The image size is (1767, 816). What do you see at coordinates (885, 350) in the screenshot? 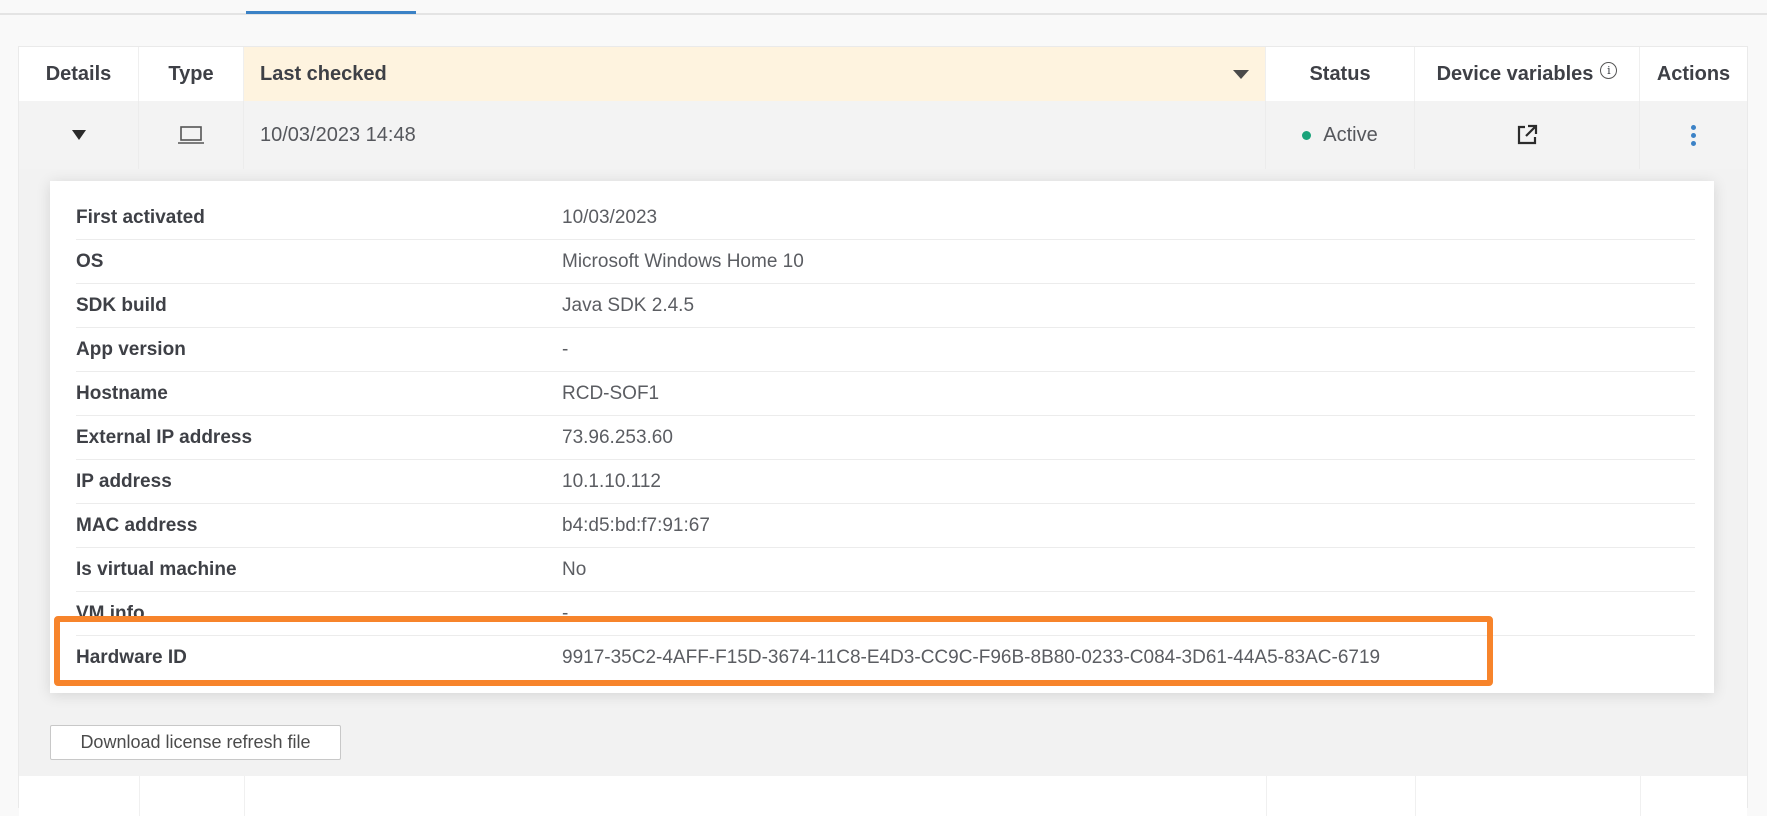
I see `detail-row-app-version: App version -` at bounding box center [885, 350].